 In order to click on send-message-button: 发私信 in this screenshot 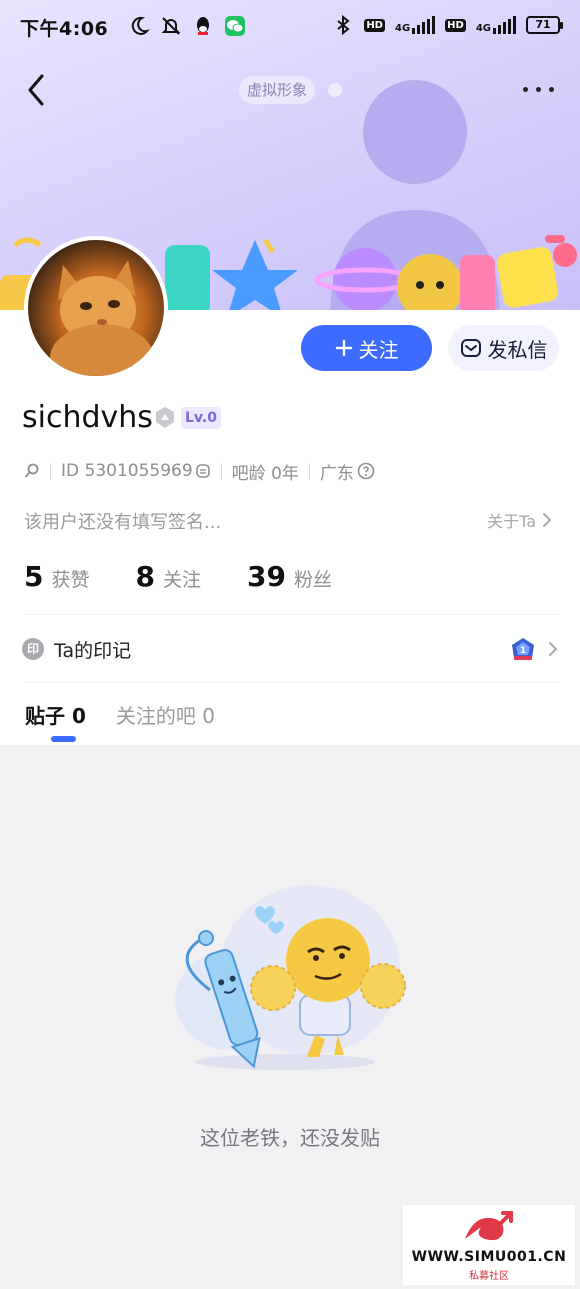, I will do `click(503, 348)`.